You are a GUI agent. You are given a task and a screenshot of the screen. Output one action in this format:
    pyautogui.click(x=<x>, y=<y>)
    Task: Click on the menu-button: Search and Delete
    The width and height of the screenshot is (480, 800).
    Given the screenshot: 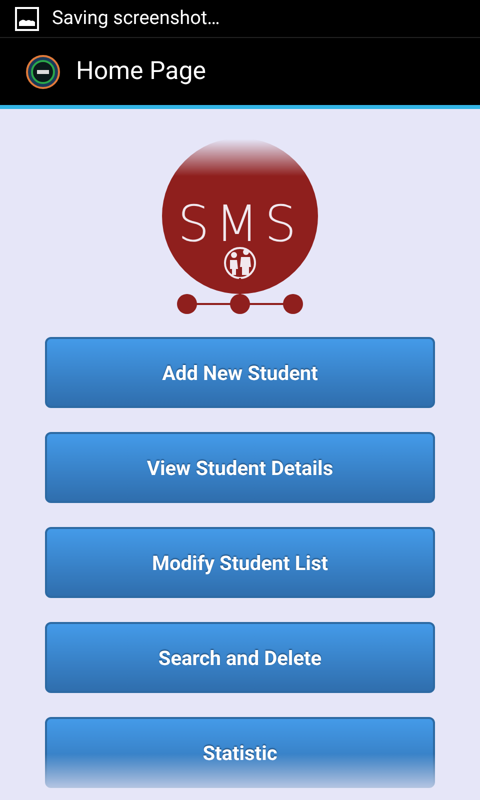 What is the action you would take?
    pyautogui.click(x=240, y=657)
    